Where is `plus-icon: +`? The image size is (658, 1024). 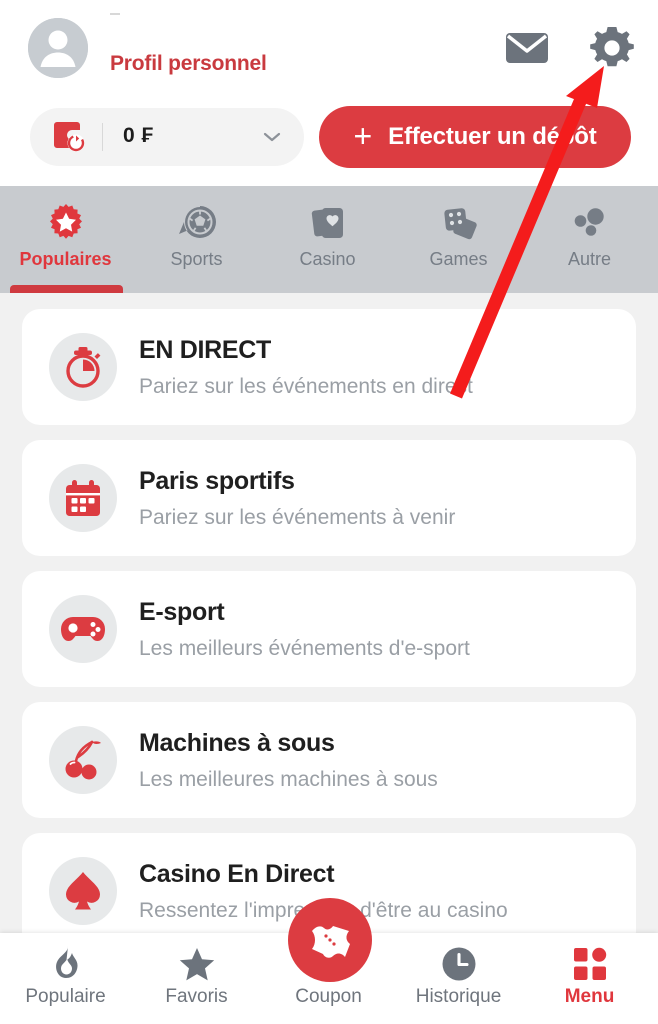 plus-icon: + is located at coordinates (363, 135).